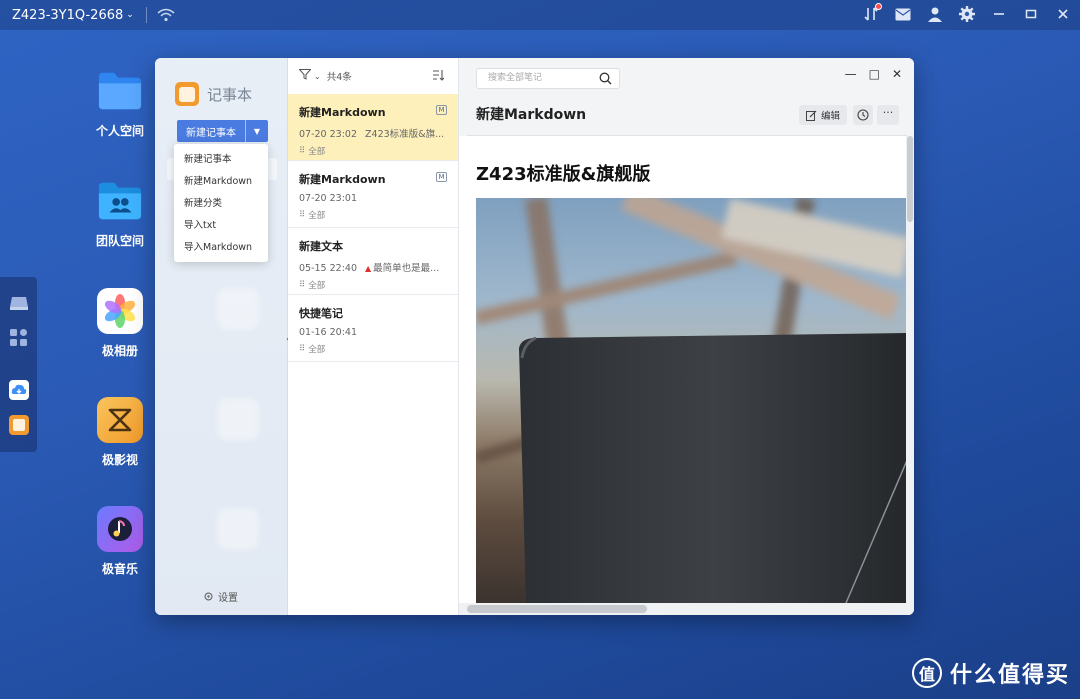 The height and width of the screenshot is (699, 1080). I want to click on list-item: 新建Markdown M 07-20 23:02 Z423标准版&旗... ⠿ 全部, so click(373, 127).